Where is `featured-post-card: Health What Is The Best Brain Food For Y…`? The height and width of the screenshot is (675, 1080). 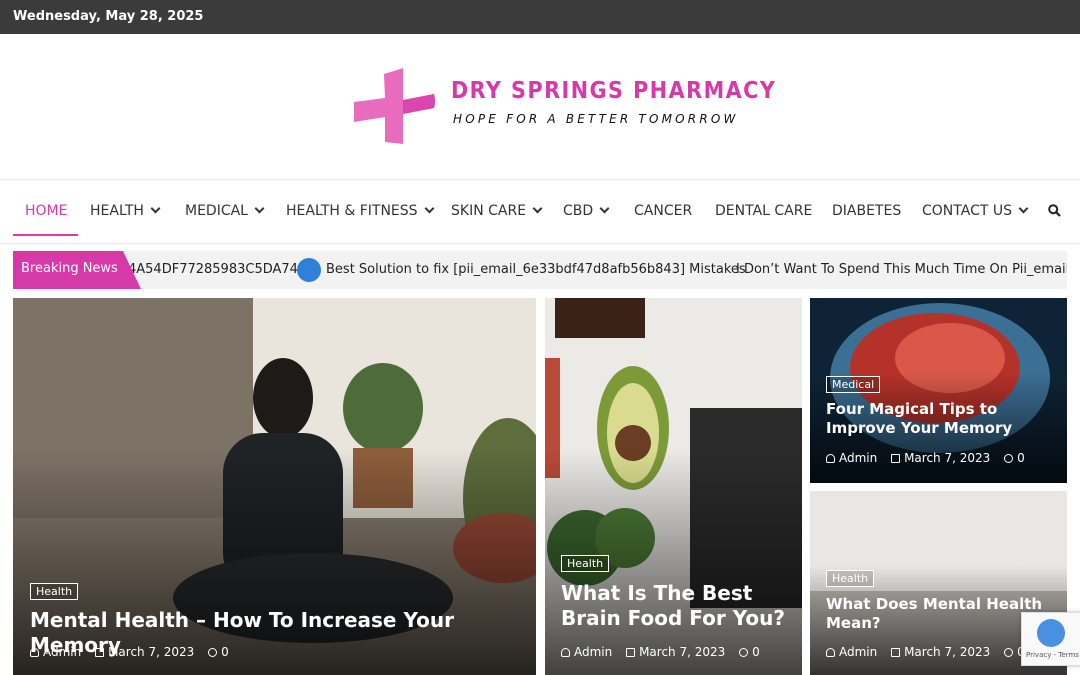 featured-post-card: Health What Is The Best Brain Food For Y… is located at coordinates (673, 486).